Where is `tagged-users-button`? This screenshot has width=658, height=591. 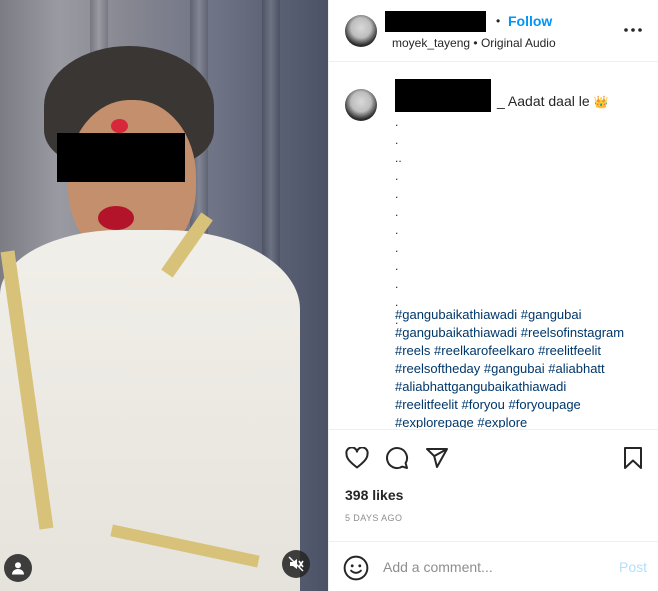 tagged-users-button is located at coordinates (18, 568).